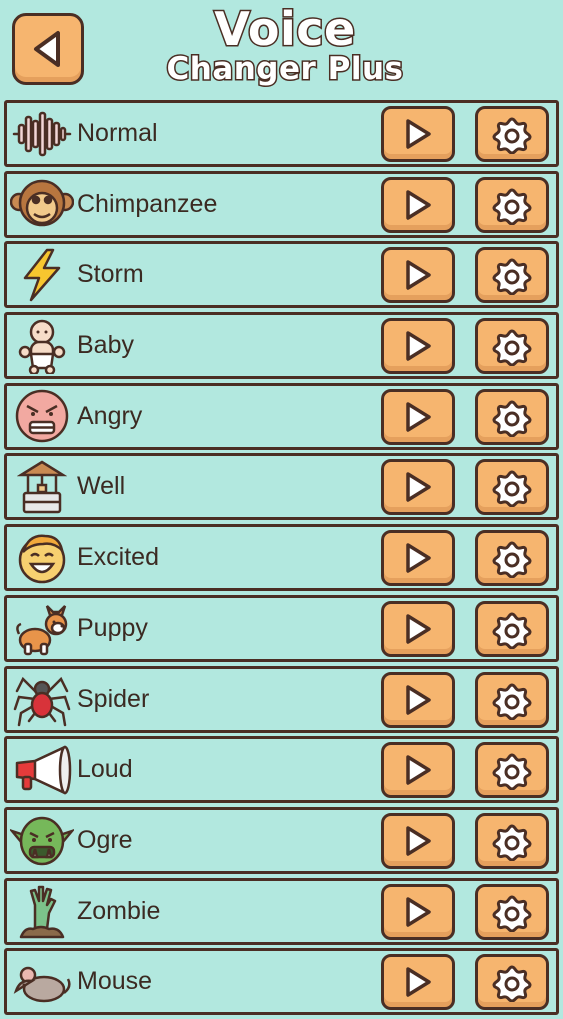 The height and width of the screenshot is (1019, 563). I want to click on zombie-hand-icon, so click(42, 911).